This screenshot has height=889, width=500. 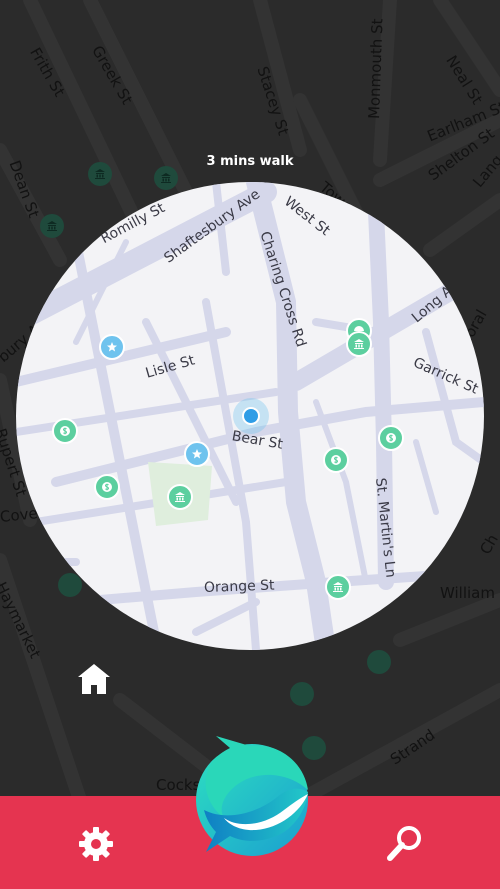 What do you see at coordinates (252, 796) in the screenshot?
I see `app-logo-icon` at bounding box center [252, 796].